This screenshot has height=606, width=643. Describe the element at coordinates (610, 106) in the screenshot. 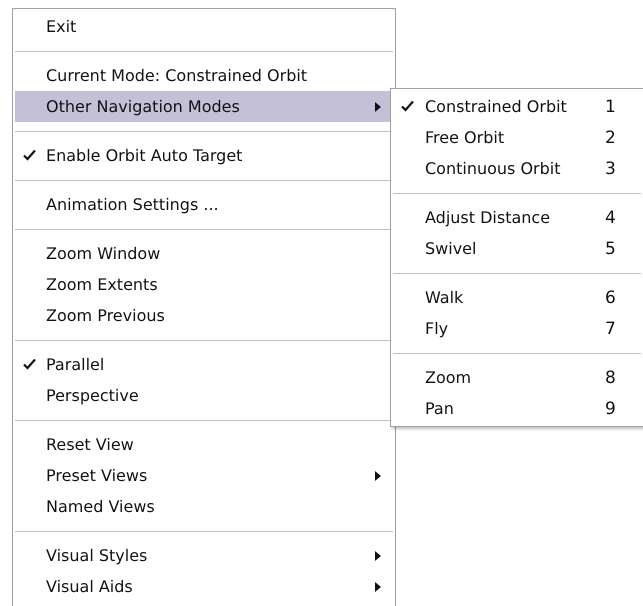

I see `shortcut-key: 1` at that location.